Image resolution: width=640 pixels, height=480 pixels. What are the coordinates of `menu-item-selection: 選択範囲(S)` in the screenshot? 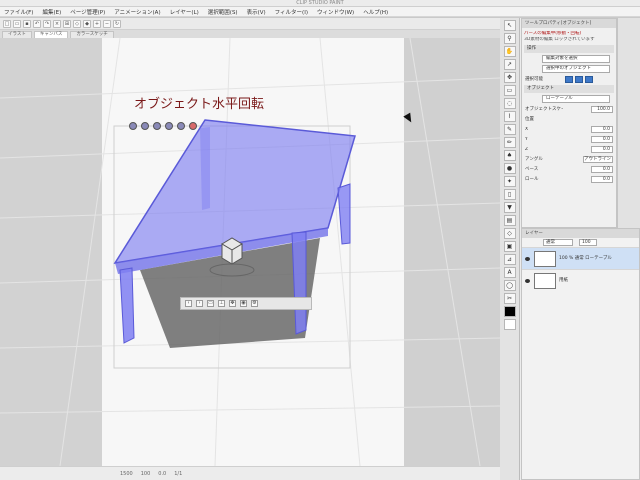 It's located at (223, 12).